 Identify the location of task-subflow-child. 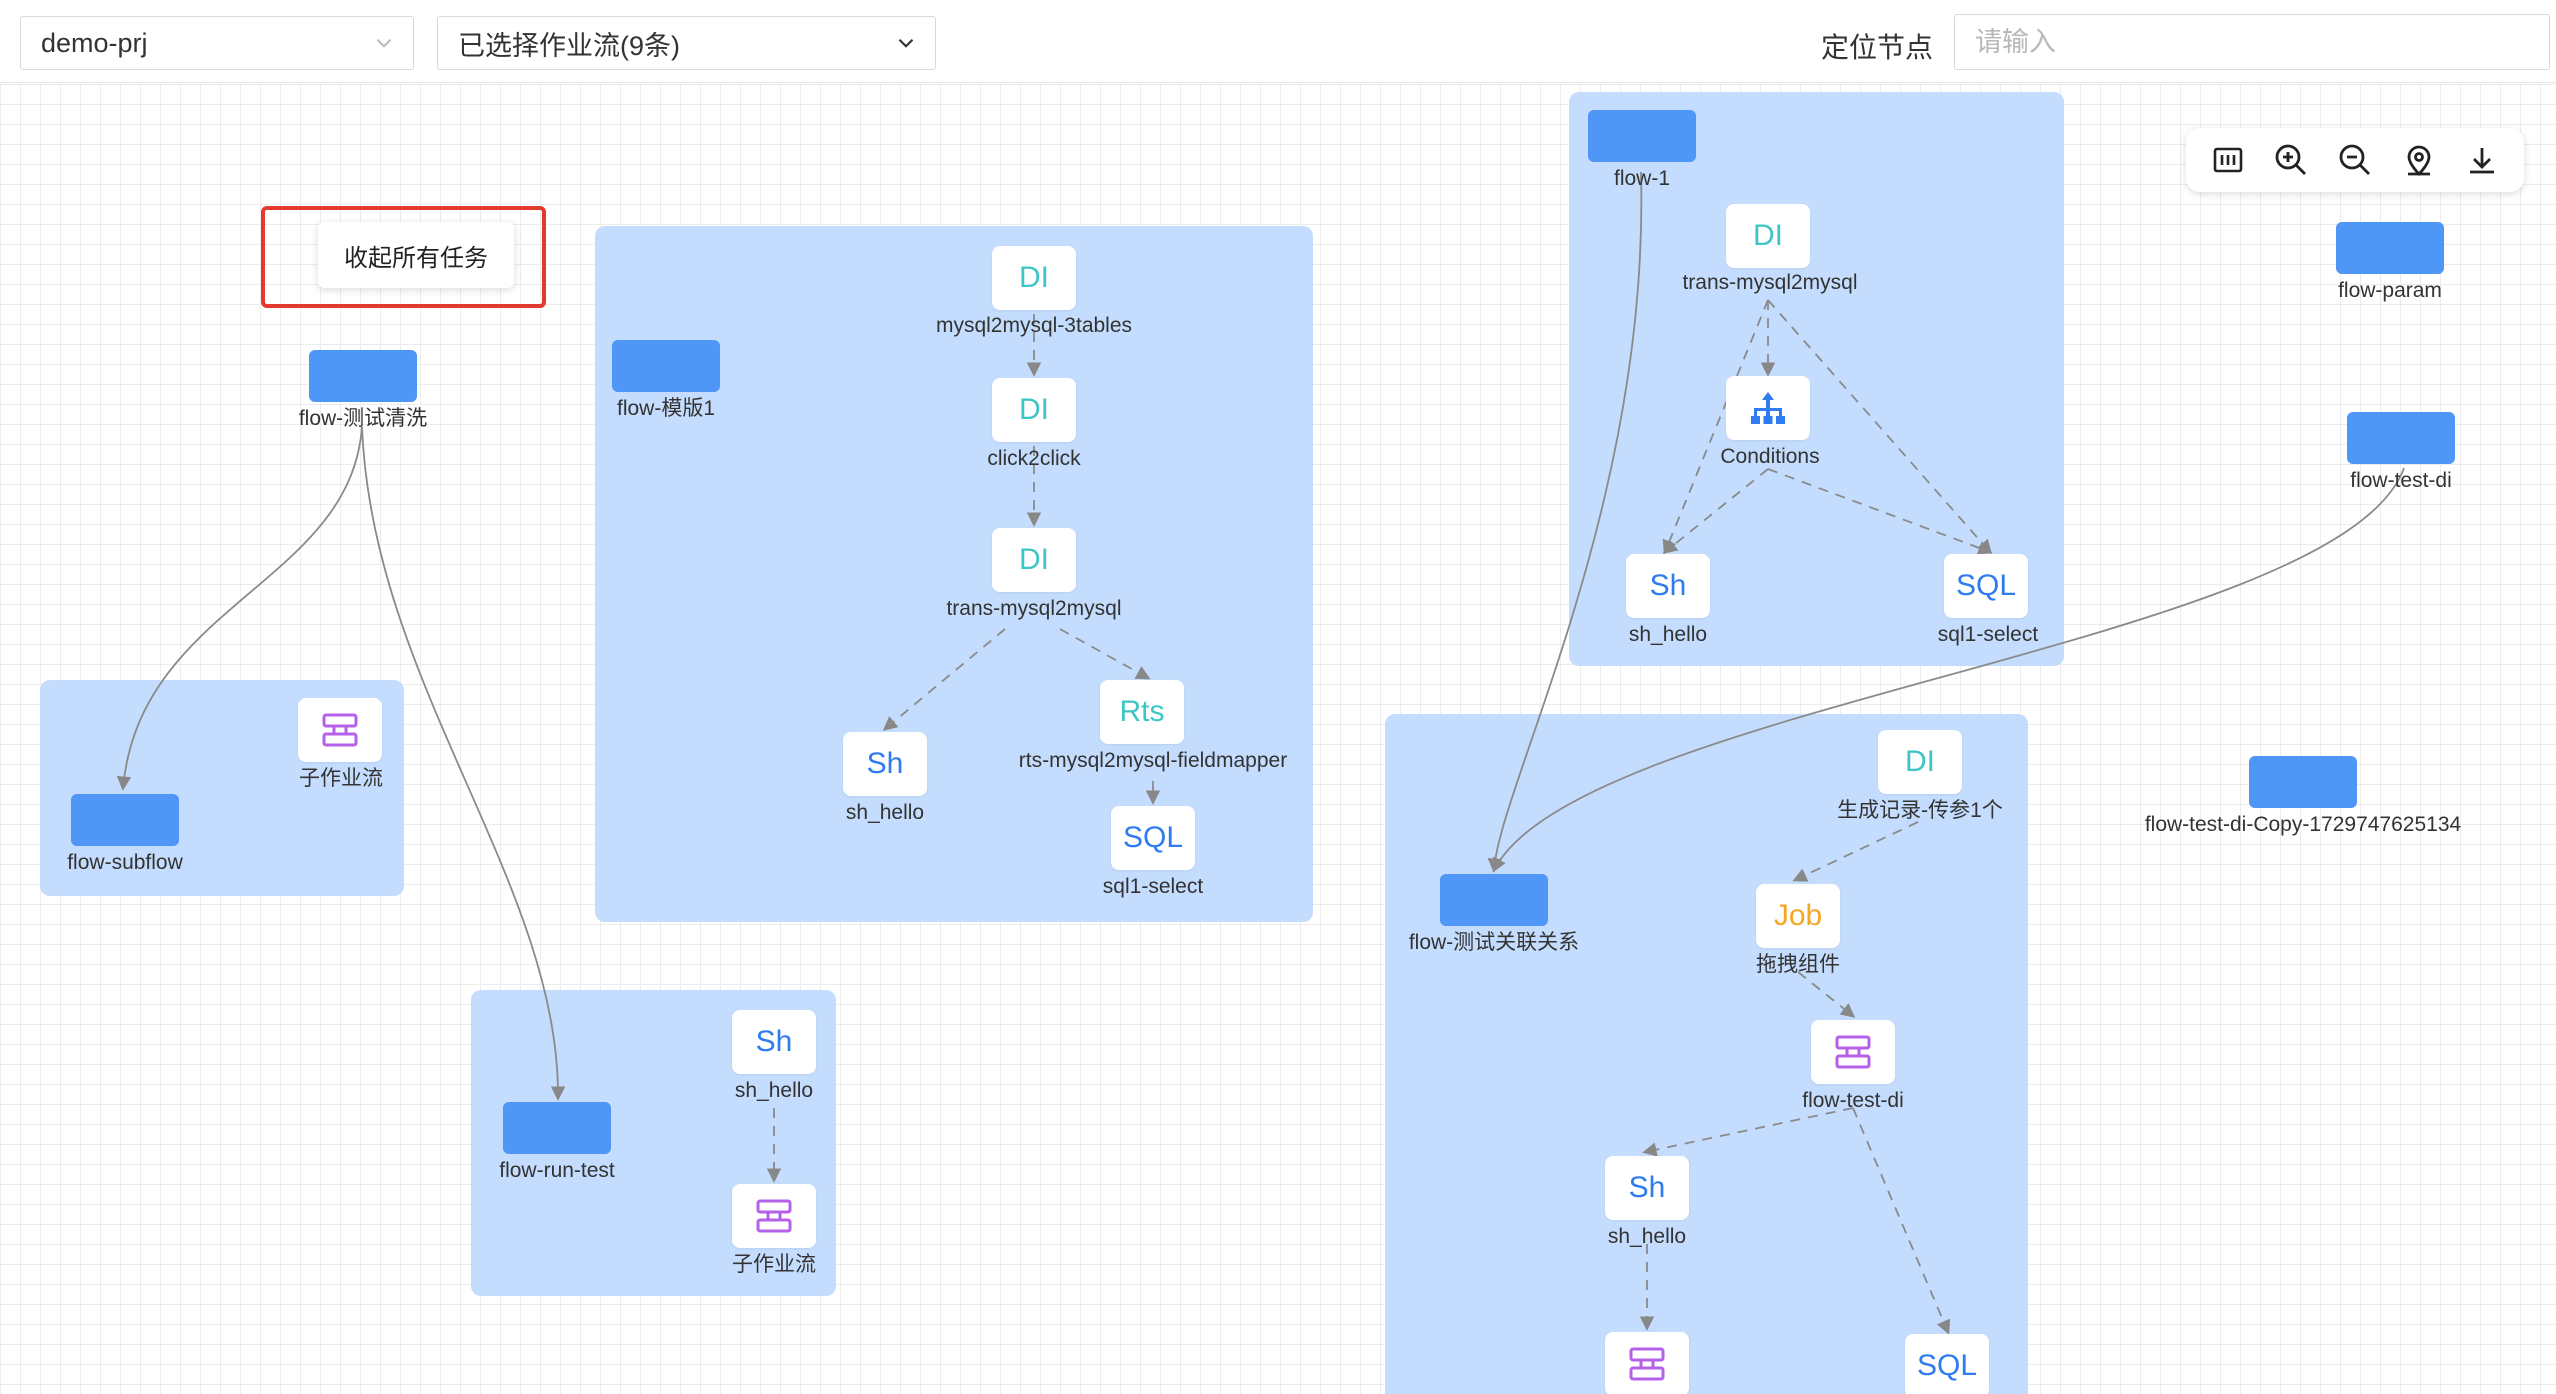
(340, 730).